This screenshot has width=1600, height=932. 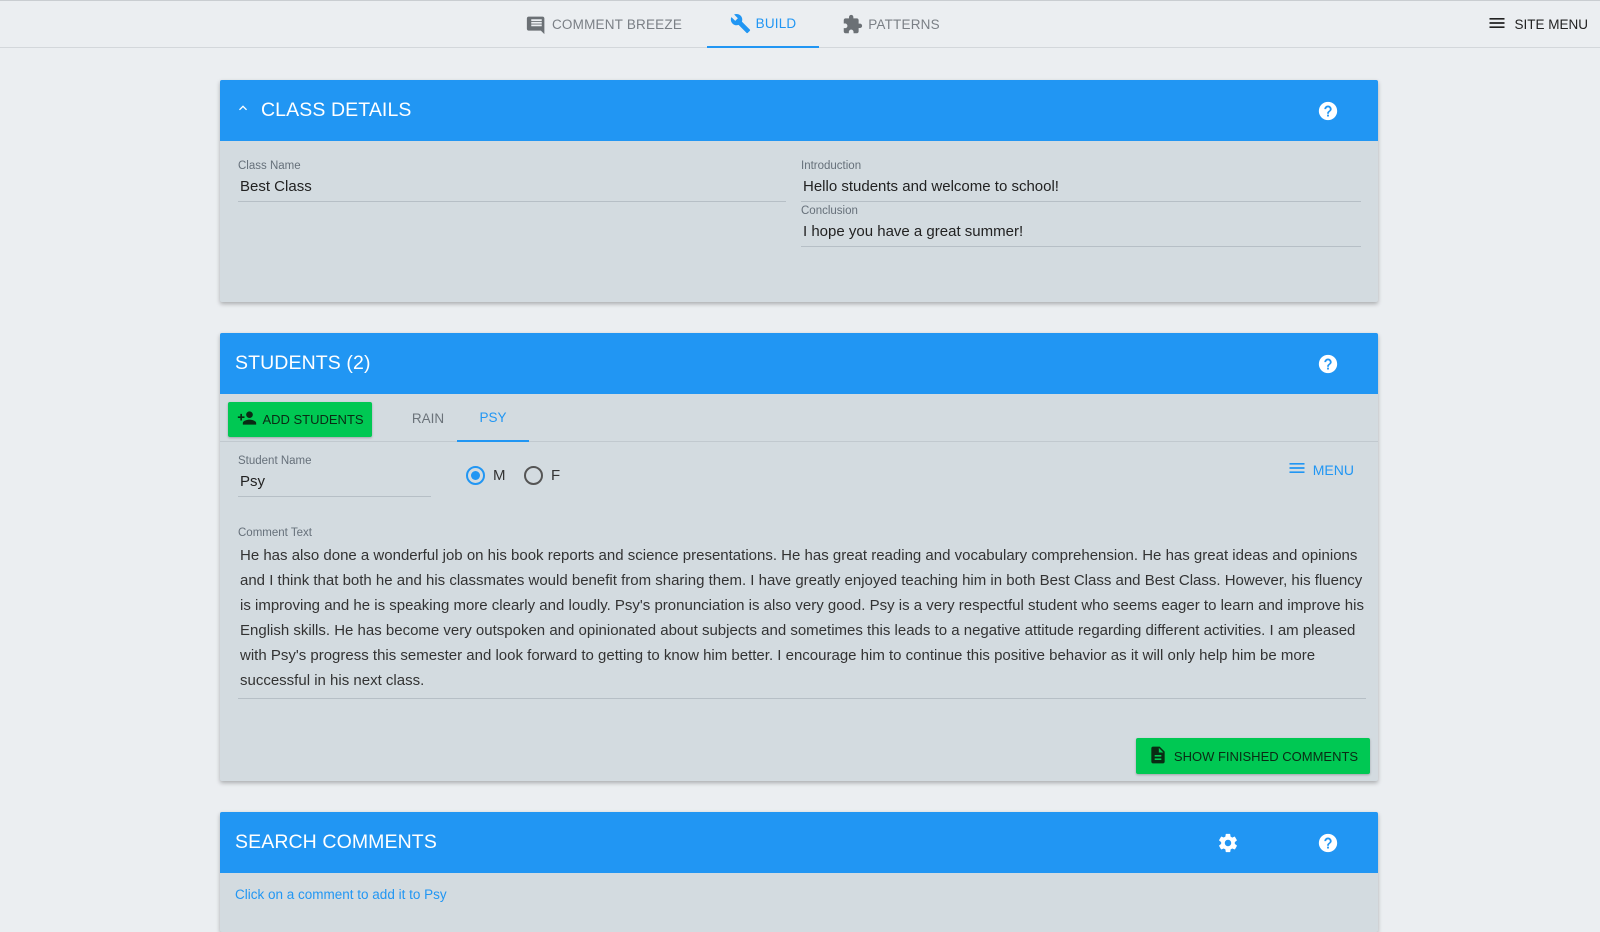 What do you see at coordinates (536, 24) in the screenshot?
I see `comment-icon` at bounding box center [536, 24].